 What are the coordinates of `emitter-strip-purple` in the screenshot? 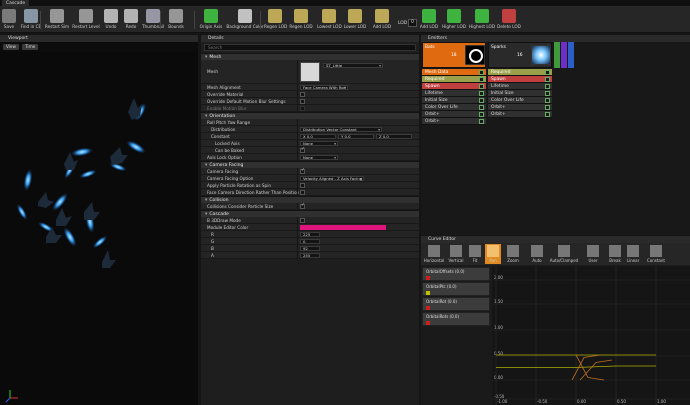 It's located at (564, 55).